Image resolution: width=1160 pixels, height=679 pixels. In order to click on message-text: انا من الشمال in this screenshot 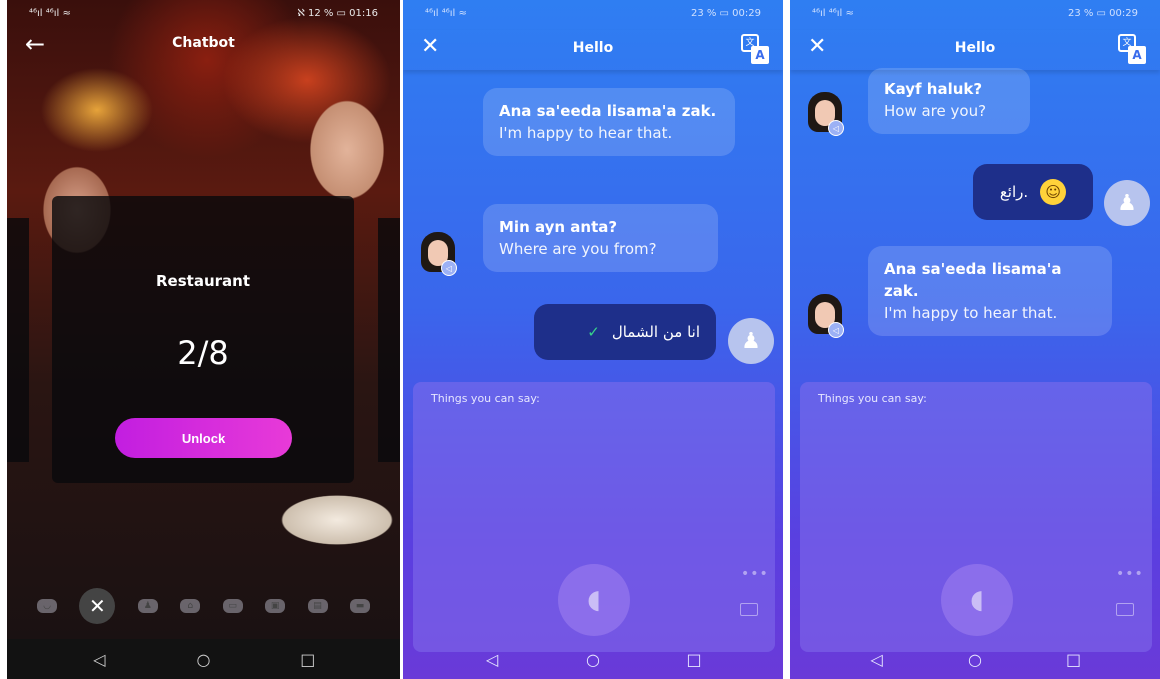, I will do `click(655, 332)`.